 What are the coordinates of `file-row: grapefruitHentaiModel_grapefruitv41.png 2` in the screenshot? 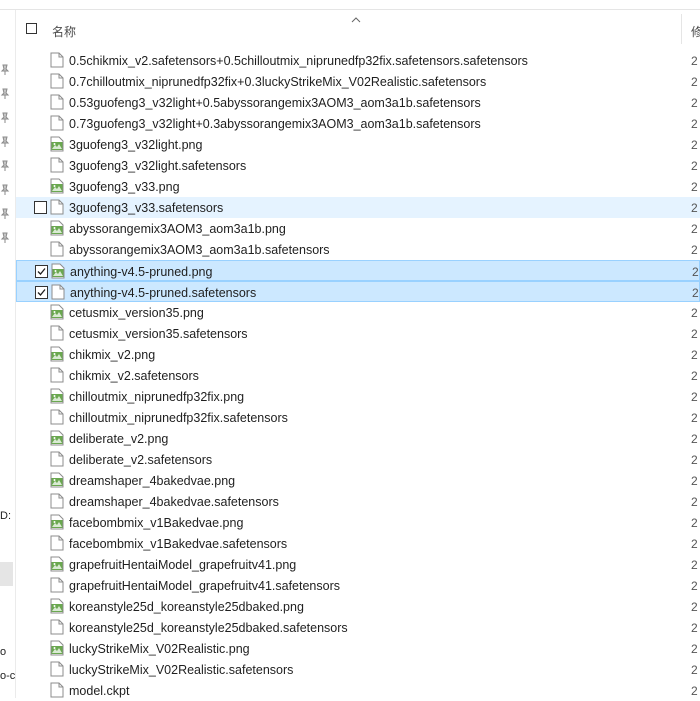 It's located at (358, 564).